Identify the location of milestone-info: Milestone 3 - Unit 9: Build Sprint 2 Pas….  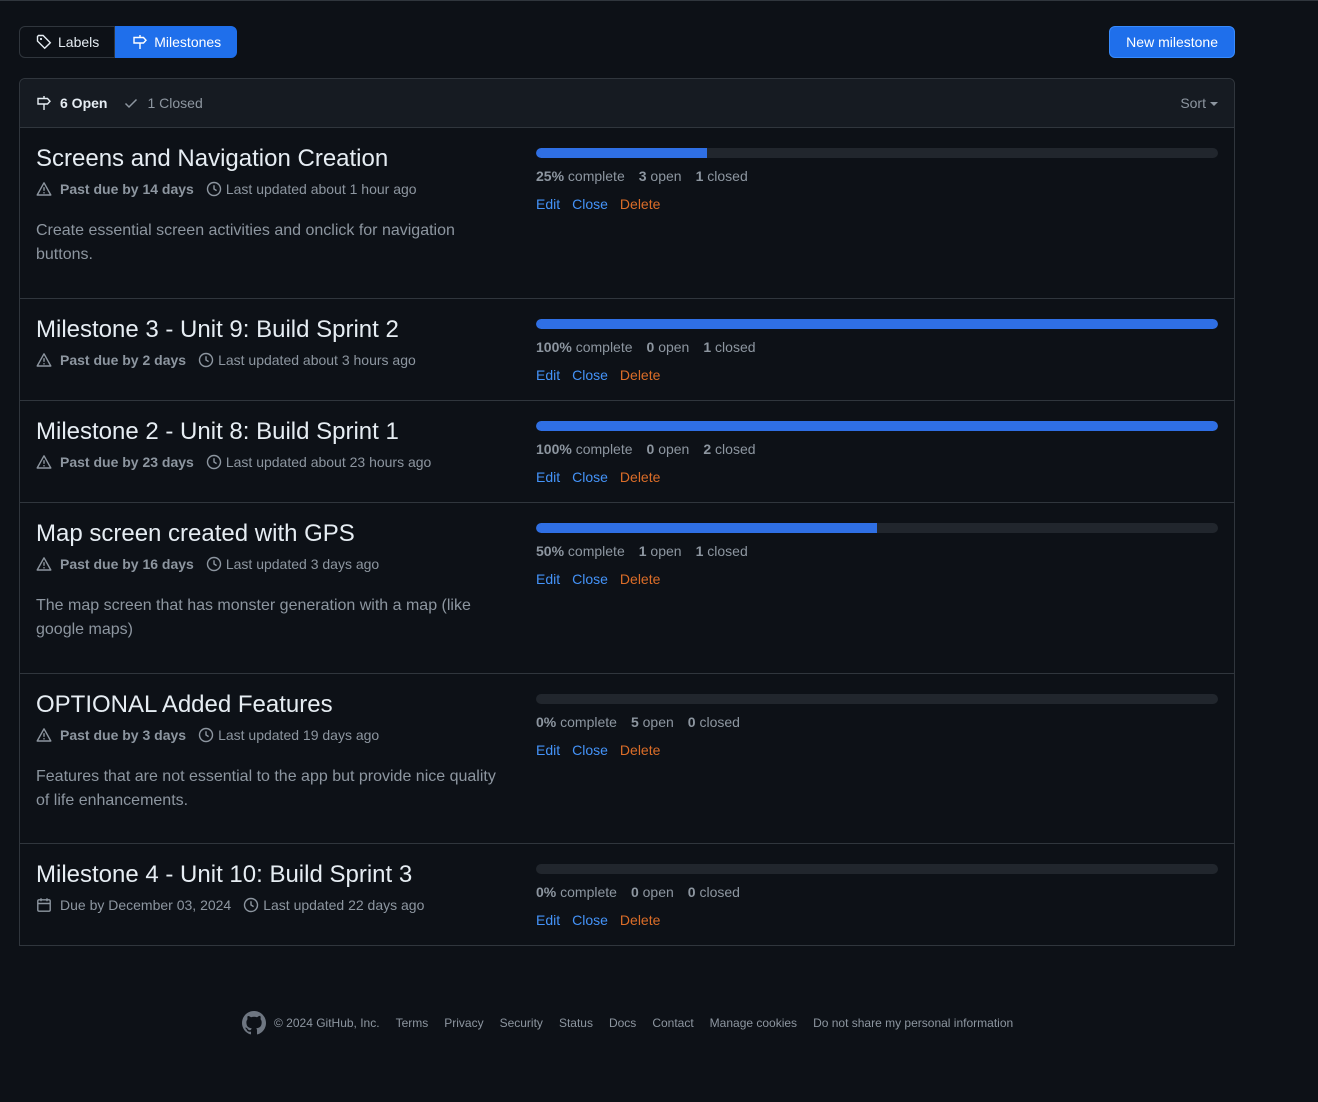
(276, 342).